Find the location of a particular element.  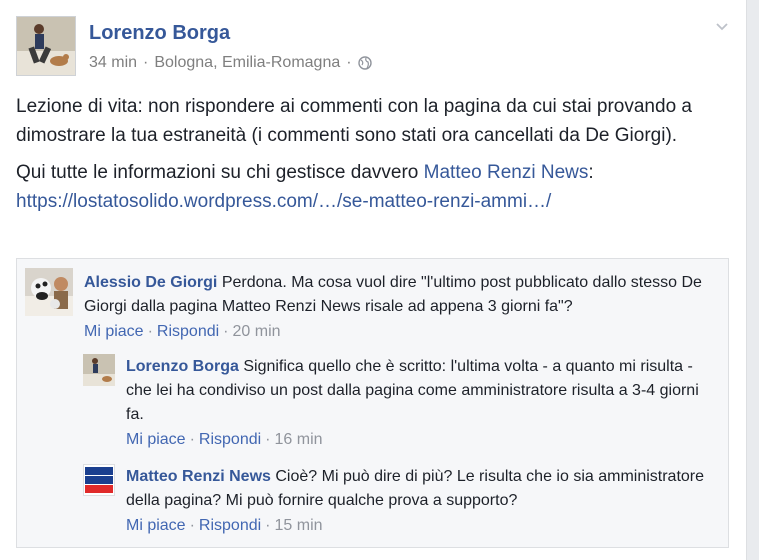

post-location: Bologna, Emilia-Romagna is located at coordinates (247, 63).